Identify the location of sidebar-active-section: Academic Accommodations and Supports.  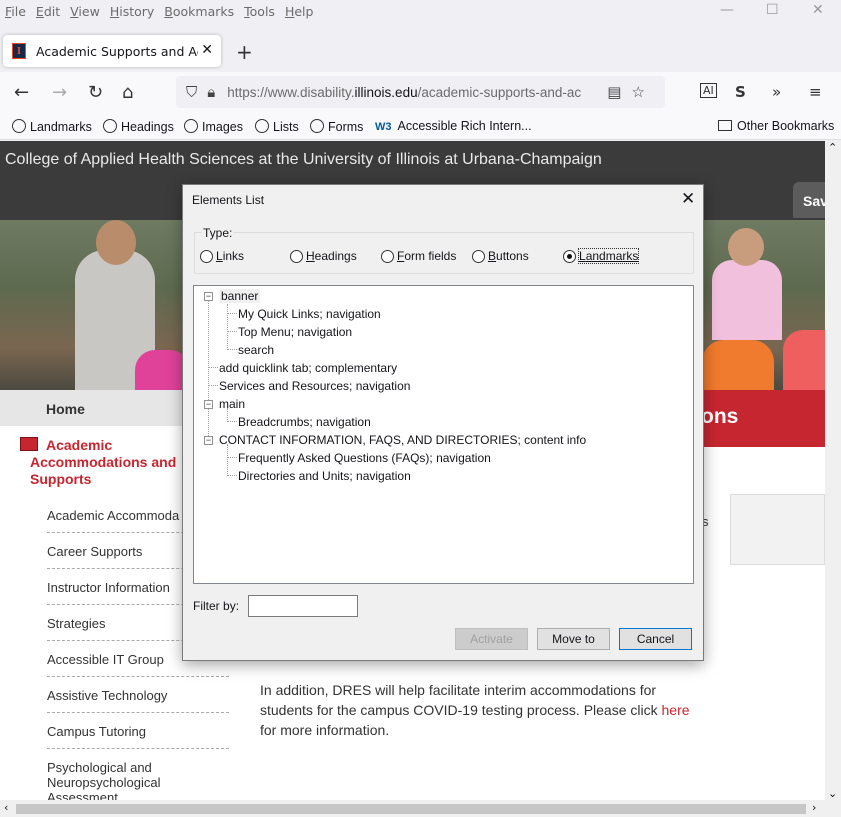
(110, 462).